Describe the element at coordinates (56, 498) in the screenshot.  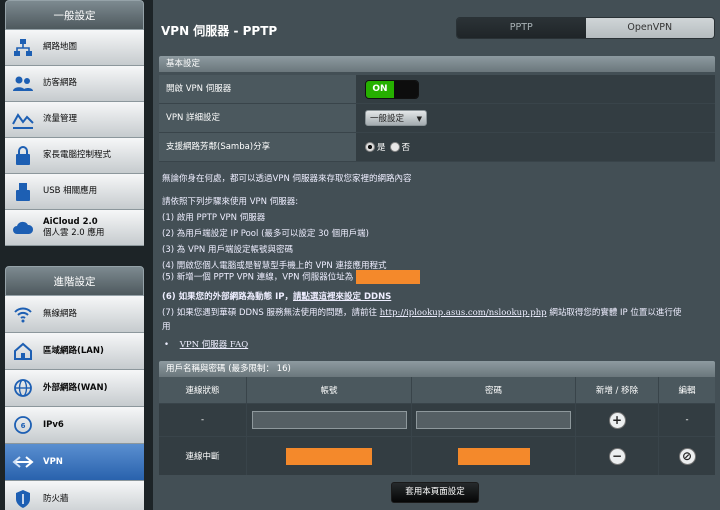
I see `sidebar-item-label: 防火牆` at that location.